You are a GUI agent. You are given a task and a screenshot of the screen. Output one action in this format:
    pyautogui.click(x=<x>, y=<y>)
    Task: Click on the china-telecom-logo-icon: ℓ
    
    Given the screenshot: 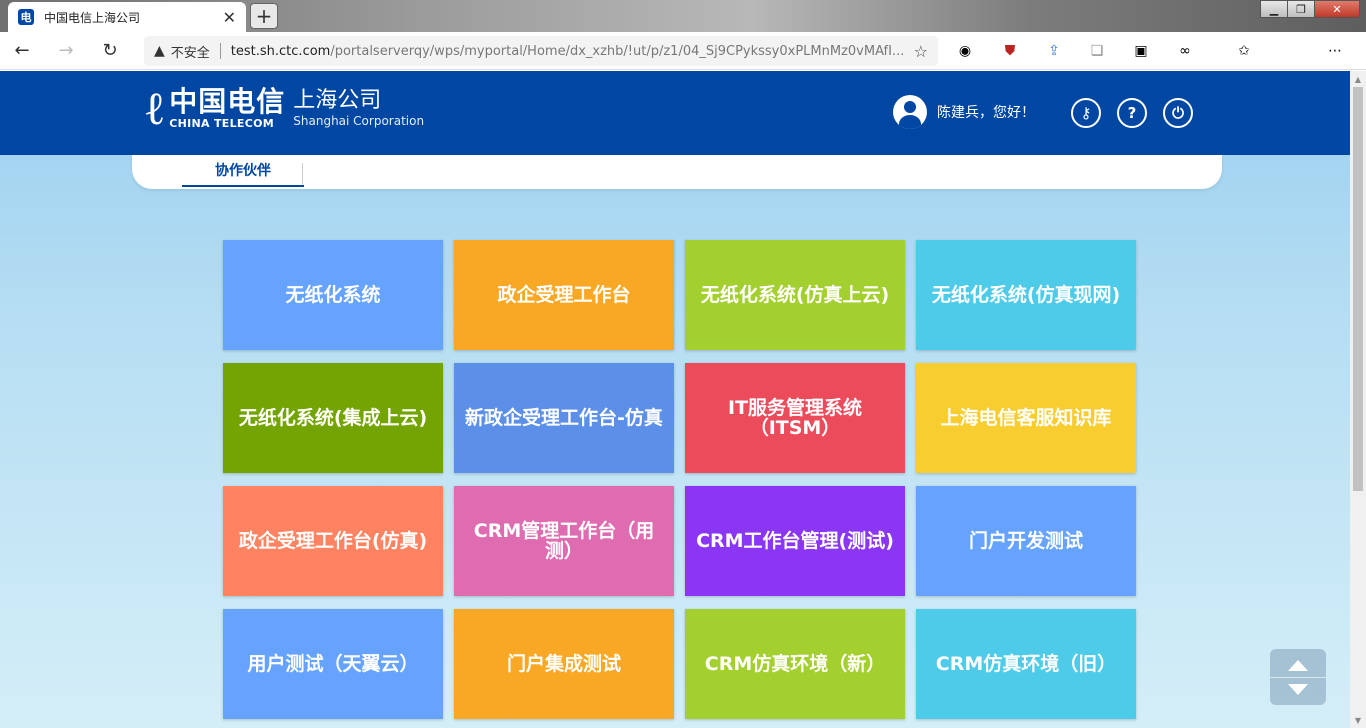 What is the action you would take?
    pyautogui.click(x=155, y=108)
    